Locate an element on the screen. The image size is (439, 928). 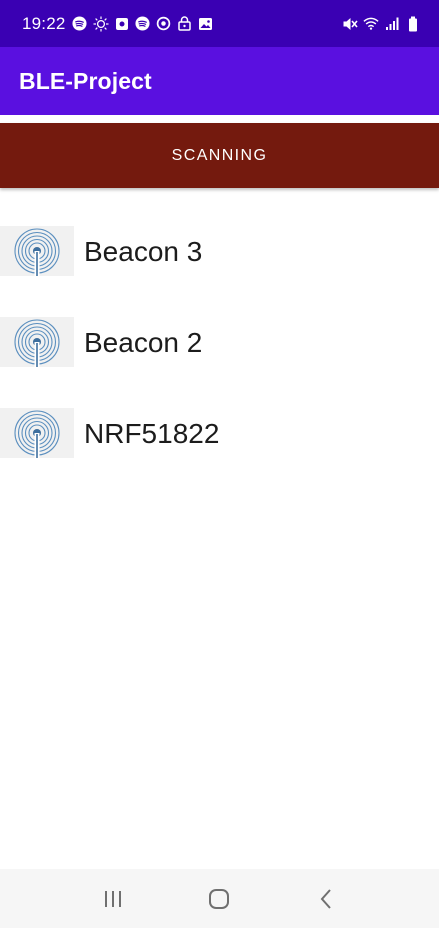
device-name: Beacon 3 is located at coordinates (143, 251).